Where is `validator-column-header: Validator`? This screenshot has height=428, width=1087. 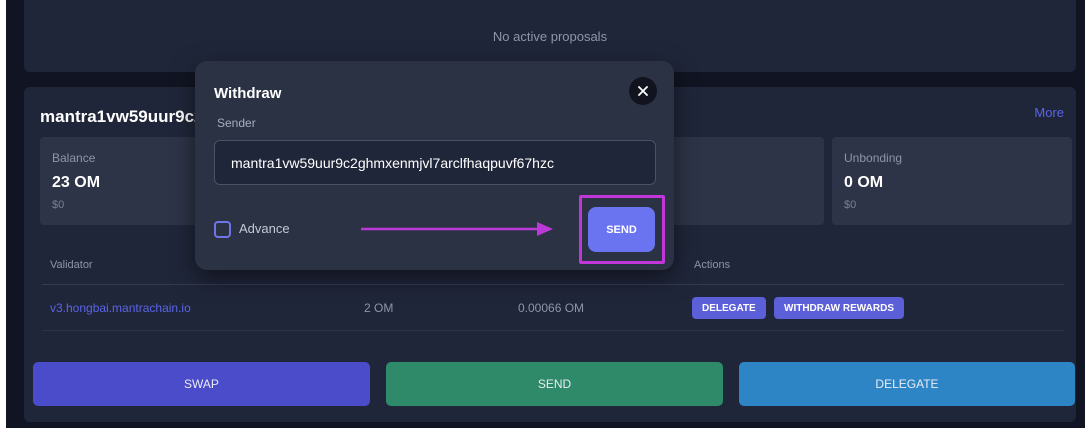 validator-column-header: Validator is located at coordinates (71, 265).